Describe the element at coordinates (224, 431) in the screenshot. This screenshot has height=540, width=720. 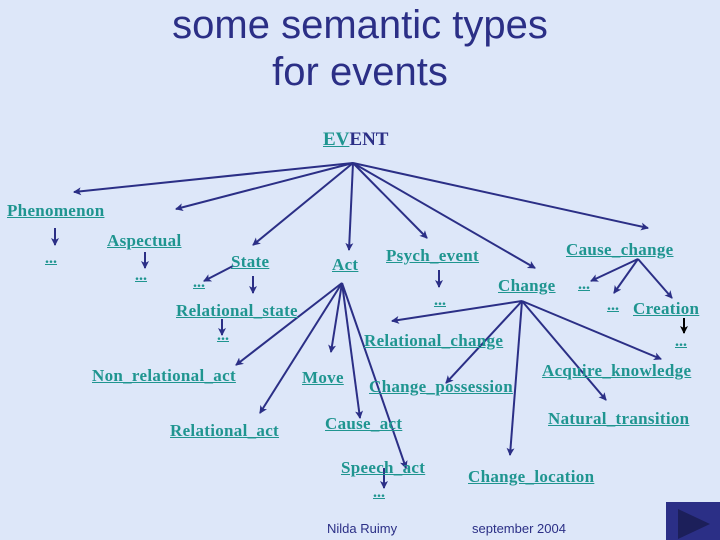
I see `node-relational-act: Relational_act` at that location.